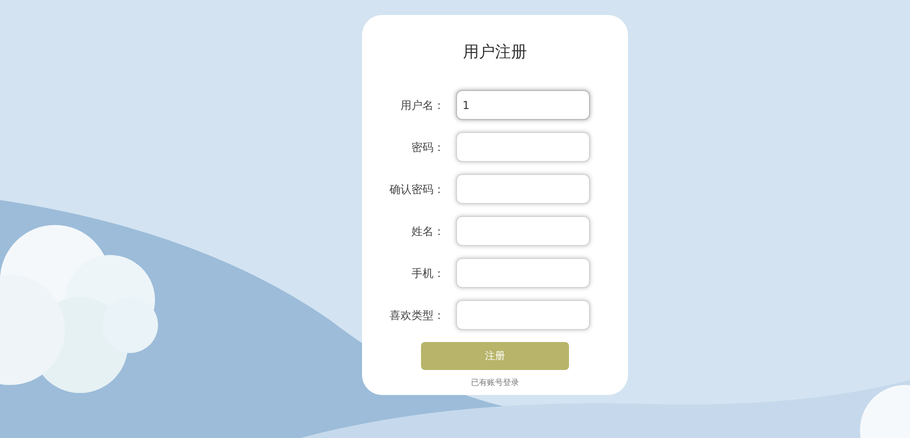  I want to click on input-field: 1, so click(523, 105).